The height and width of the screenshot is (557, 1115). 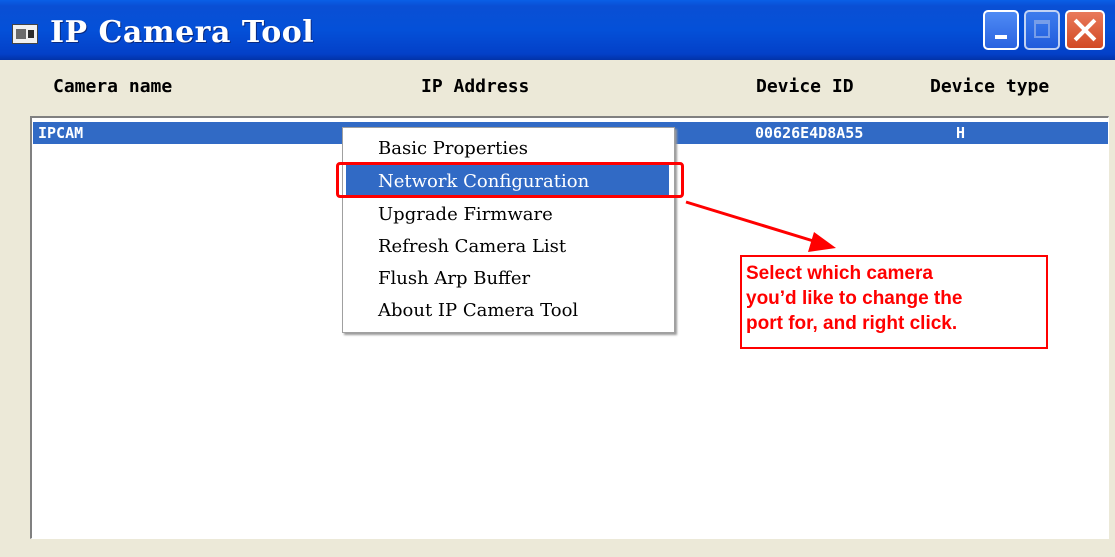 What do you see at coordinates (854, 298) in the screenshot?
I see `annotation-line: you’d like to change the` at bounding box center [854, 298].